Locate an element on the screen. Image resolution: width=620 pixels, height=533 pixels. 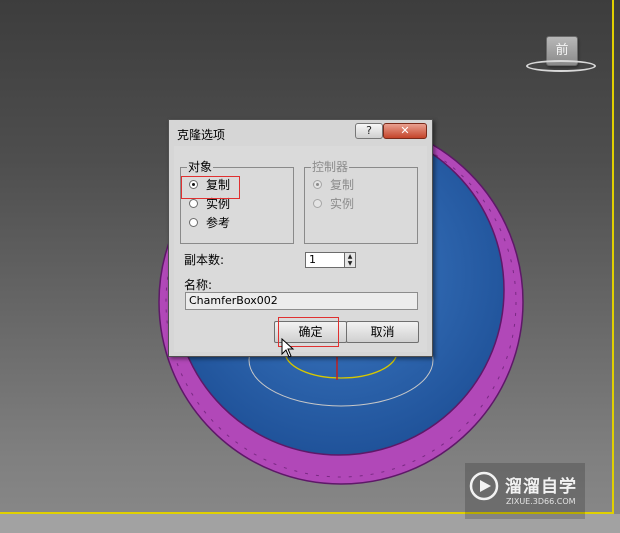
copies-input: 1 is located at coordinates (325, 260).